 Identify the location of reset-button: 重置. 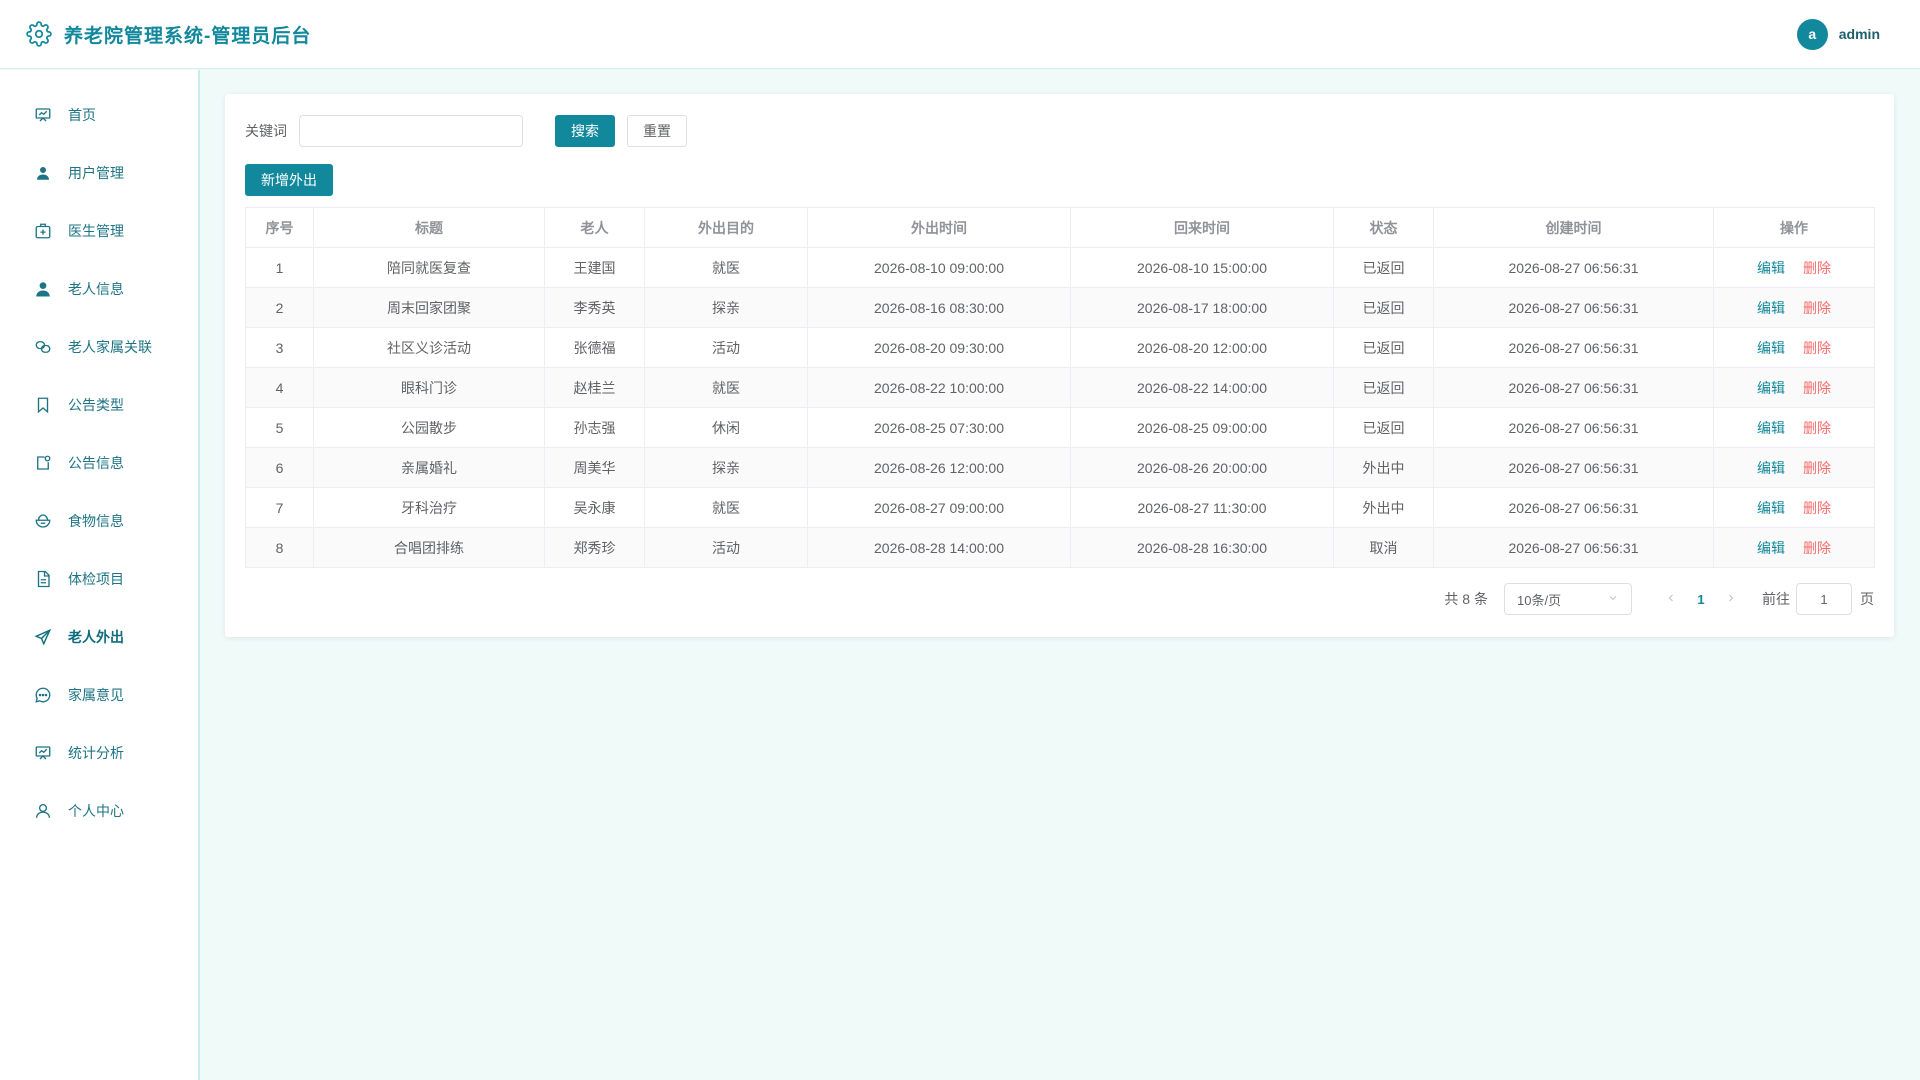
(657, 131).